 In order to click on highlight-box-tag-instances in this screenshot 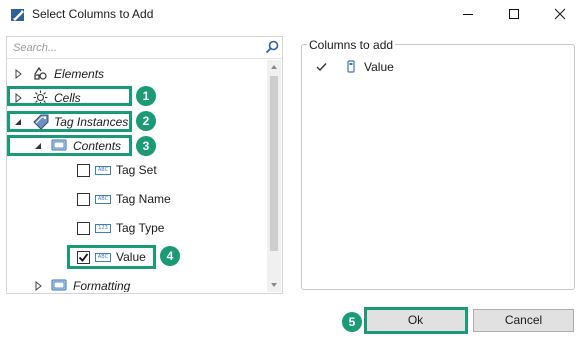, I will do `click(69, 121)`.